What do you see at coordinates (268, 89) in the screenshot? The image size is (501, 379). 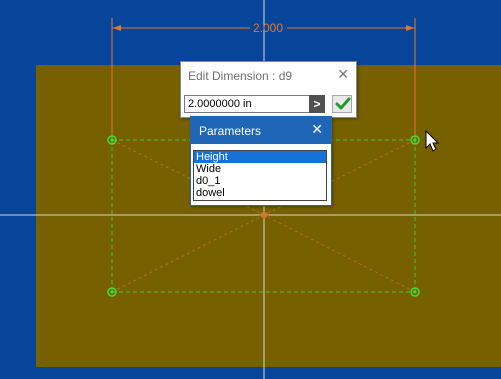 I see `edit-dimension-dialog: Edit Dimension : d9 ✕ >` at bounding box center [268, 89].